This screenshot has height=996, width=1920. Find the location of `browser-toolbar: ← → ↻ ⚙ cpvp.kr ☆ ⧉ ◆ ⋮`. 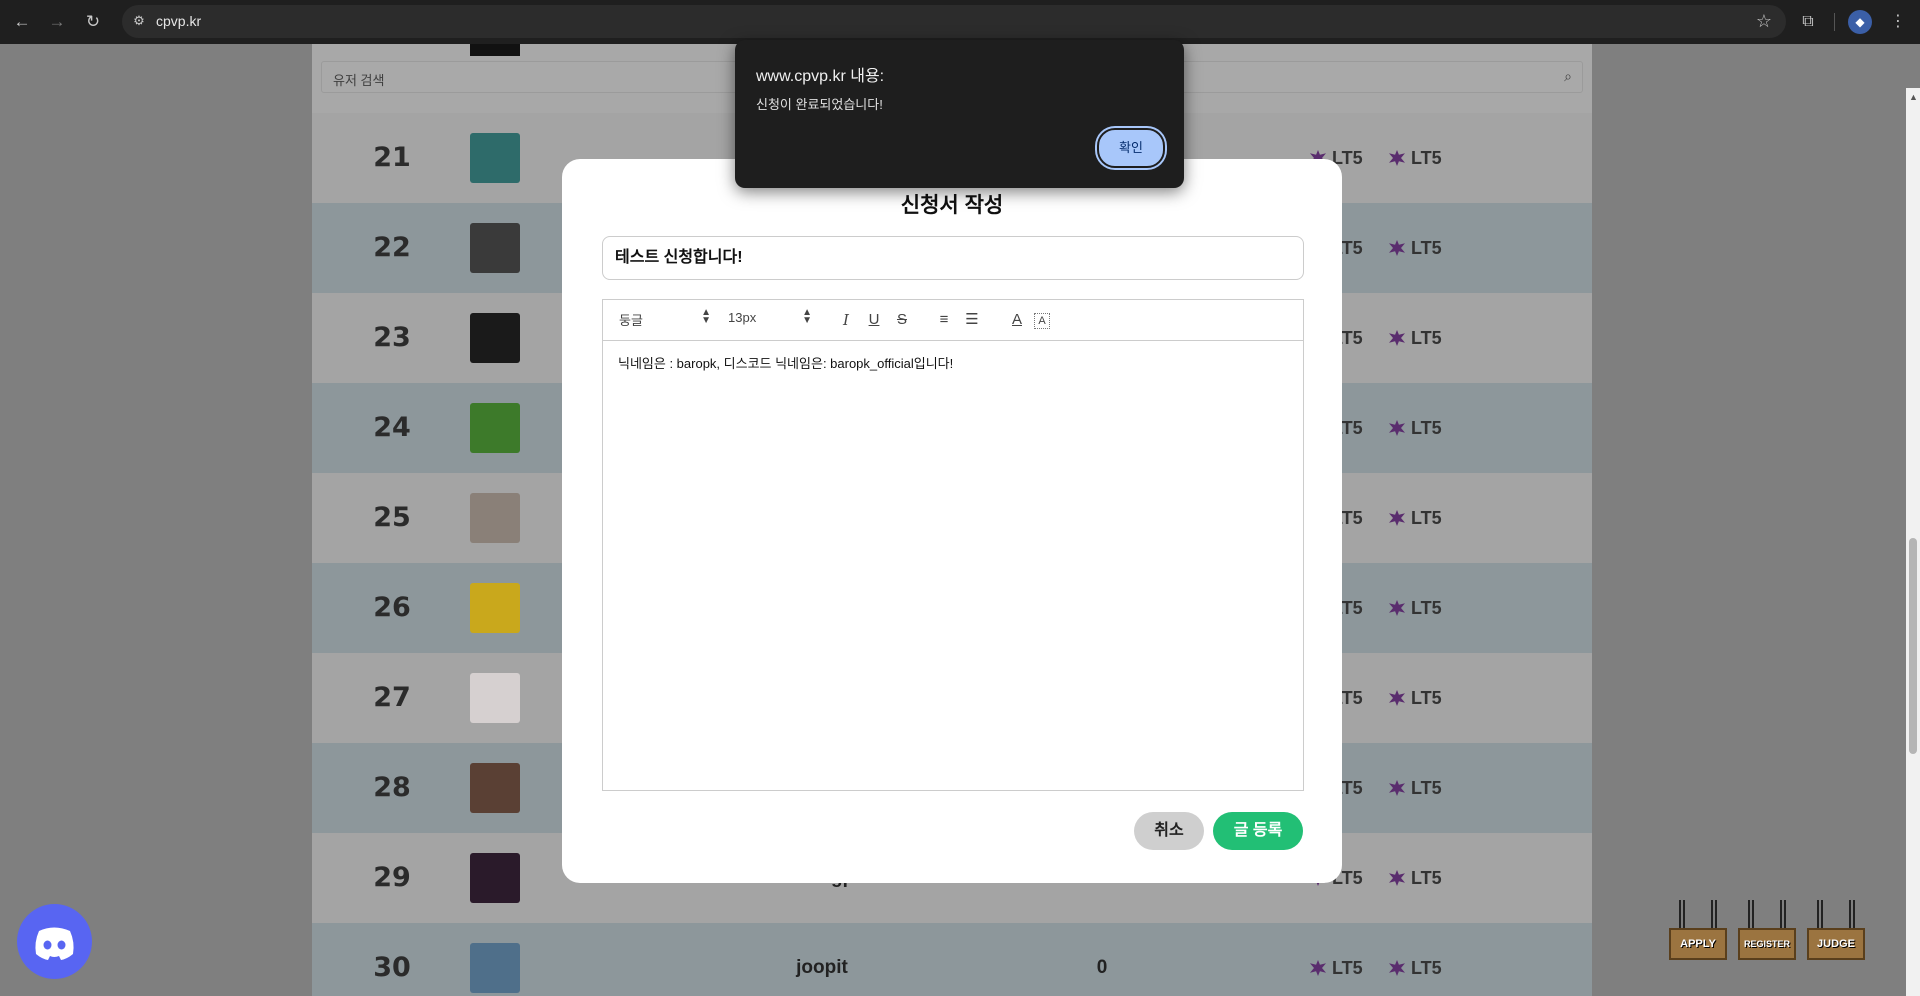

browser-toolbar: ← → ↻ ⚙ cpvp.kr ☆ ⧉ ◆ ⋮ is located at coordinates (960, 22).